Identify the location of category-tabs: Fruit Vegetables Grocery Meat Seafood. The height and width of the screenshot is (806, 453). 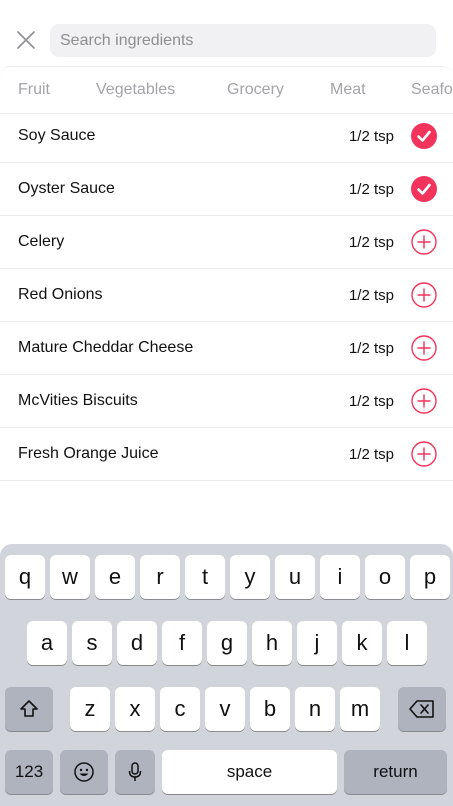
(226, 90).